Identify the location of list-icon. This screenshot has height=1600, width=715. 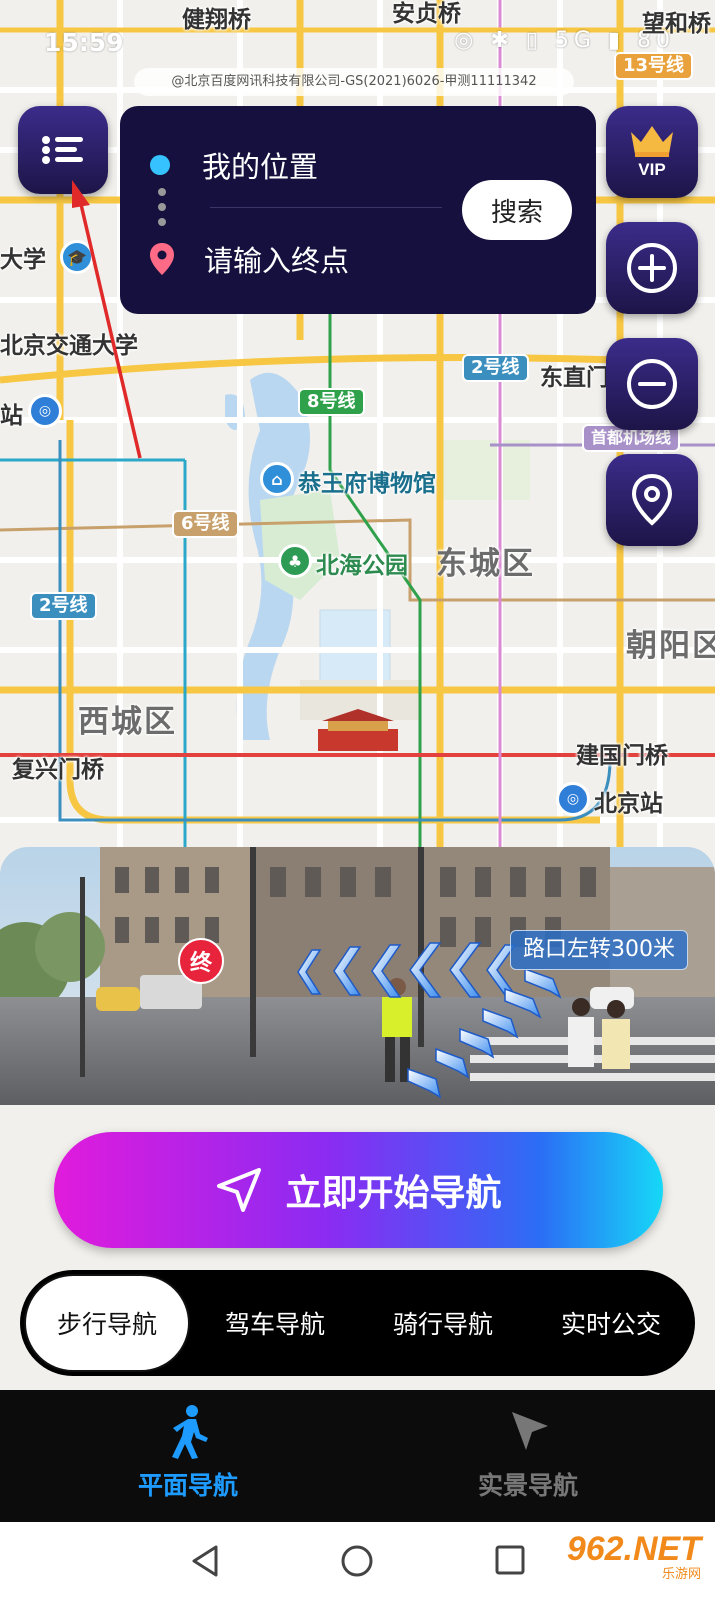
(62, 150).